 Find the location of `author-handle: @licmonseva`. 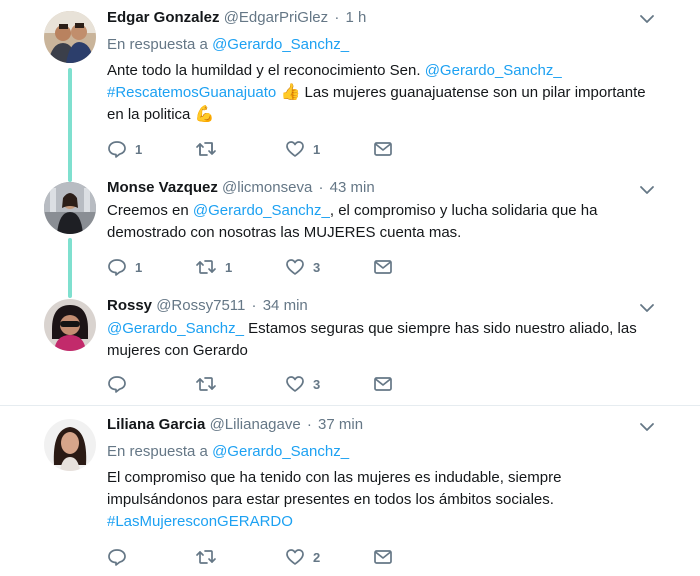

author-handle: @licmonseva is located at coordinates (267, 187).